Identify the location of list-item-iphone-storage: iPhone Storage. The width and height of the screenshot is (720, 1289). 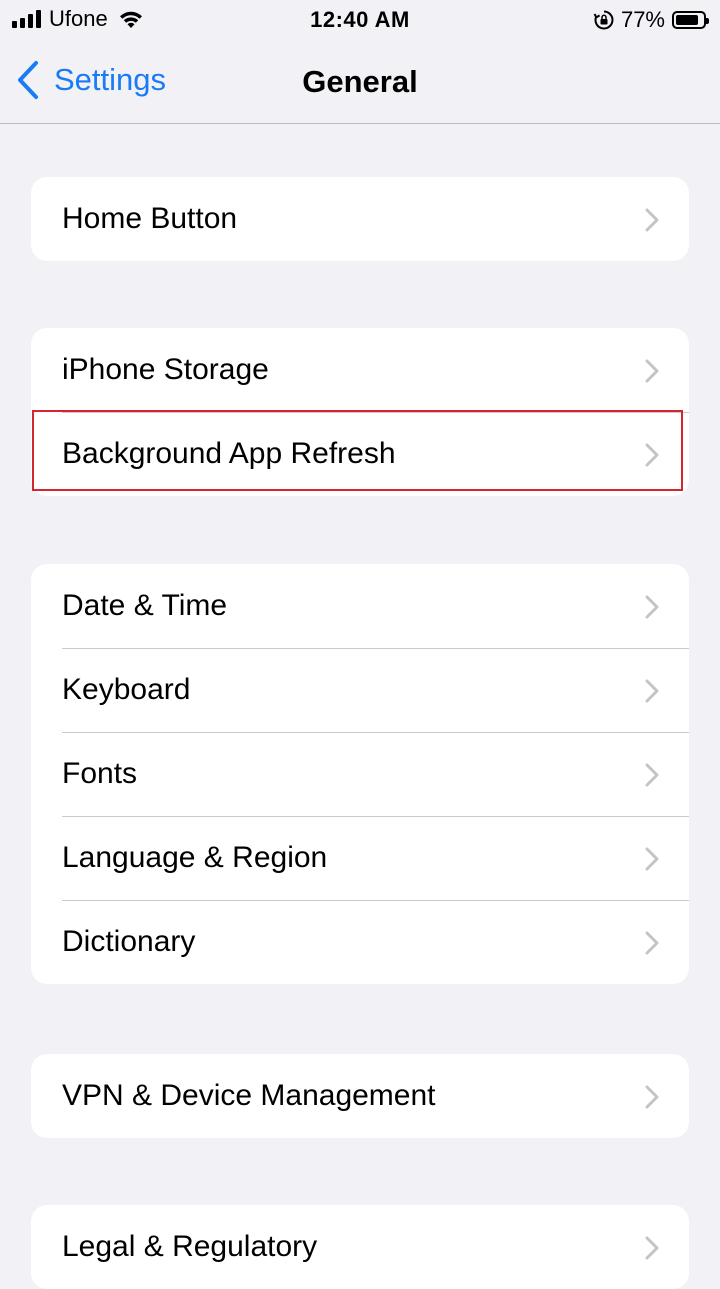
(360, 370).